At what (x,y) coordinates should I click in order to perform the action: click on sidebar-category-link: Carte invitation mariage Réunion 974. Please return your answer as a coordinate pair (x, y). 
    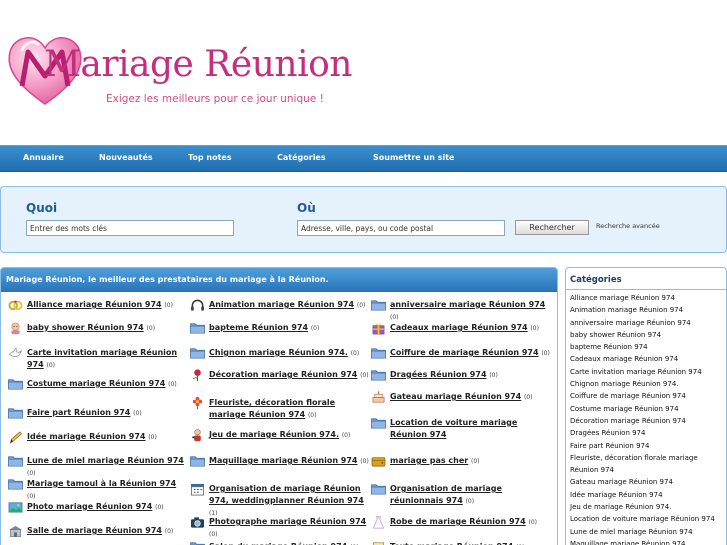
    Looking at the image, I should click on (648, 372).